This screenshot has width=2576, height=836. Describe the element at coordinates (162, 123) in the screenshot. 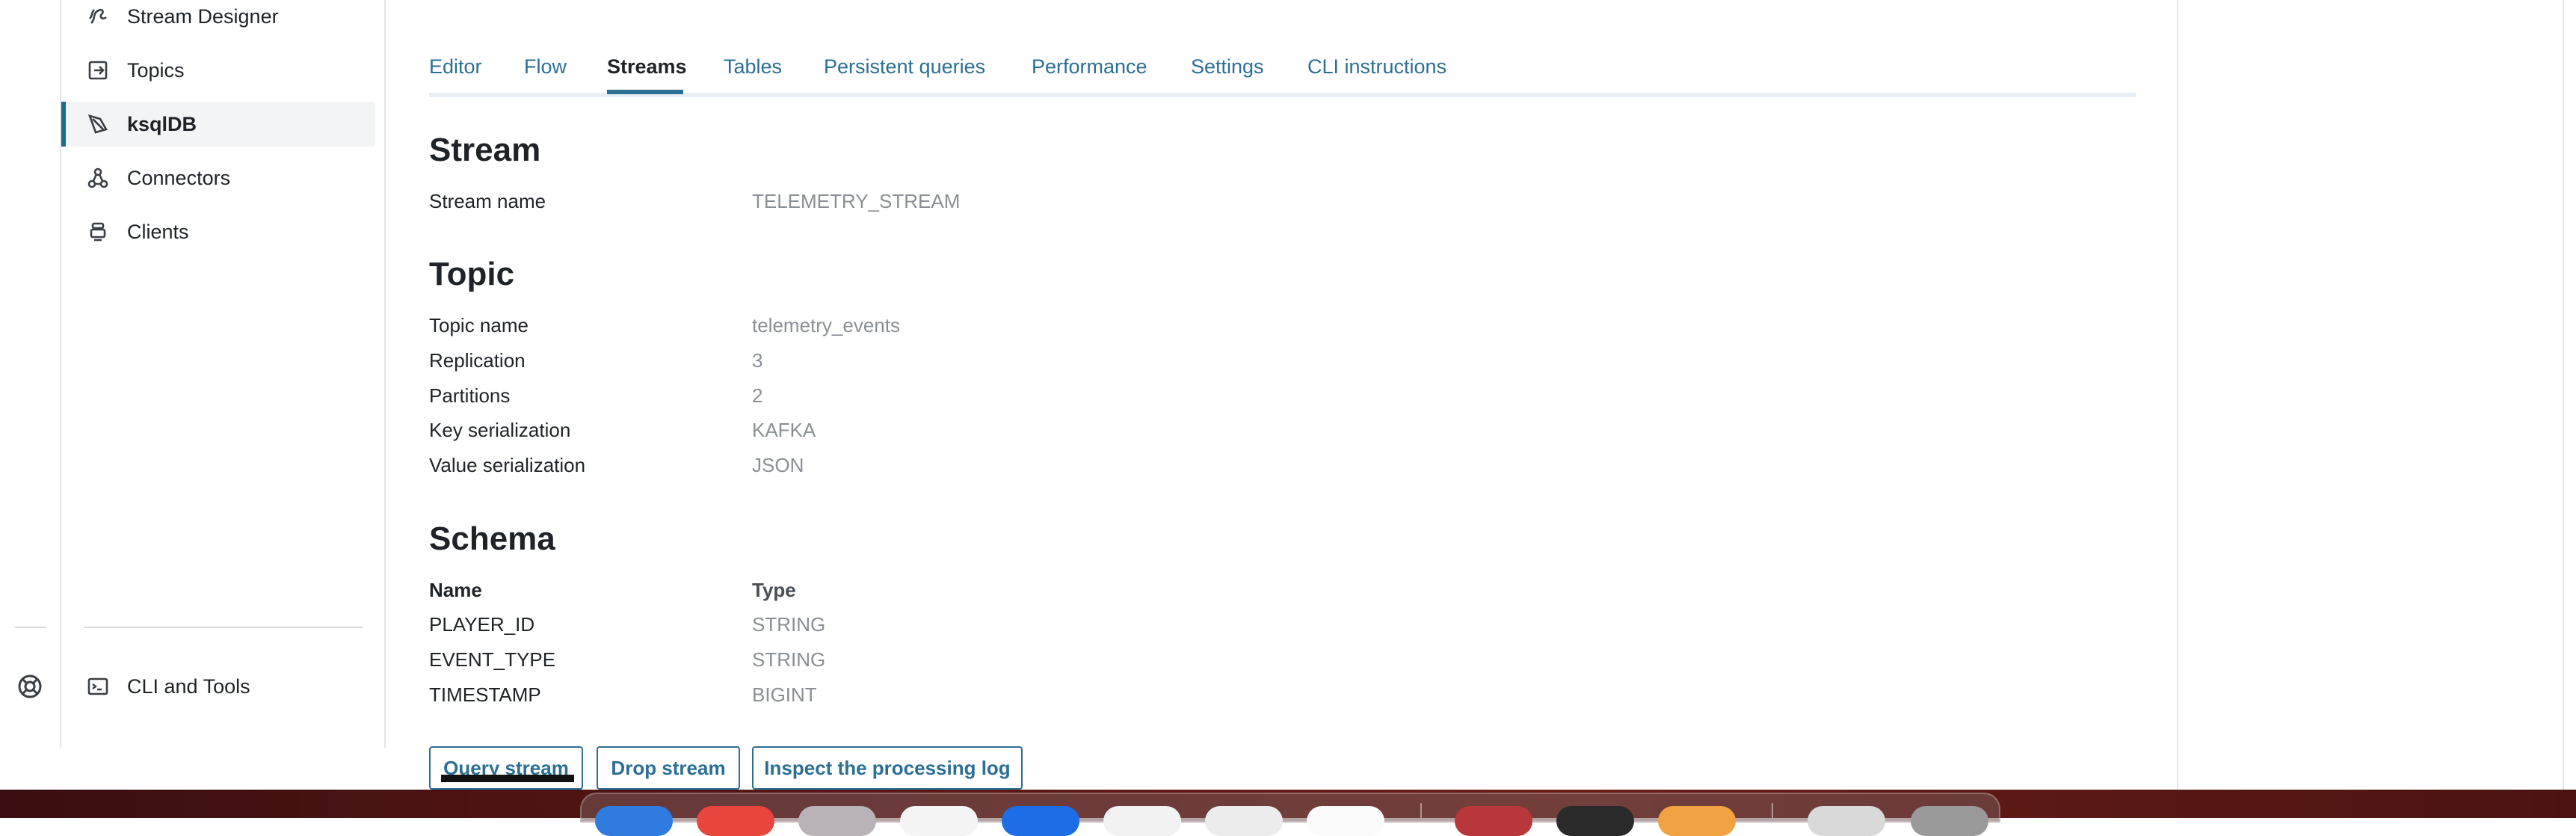

I see `sidebar-item-label: ksqlDB` at that location.